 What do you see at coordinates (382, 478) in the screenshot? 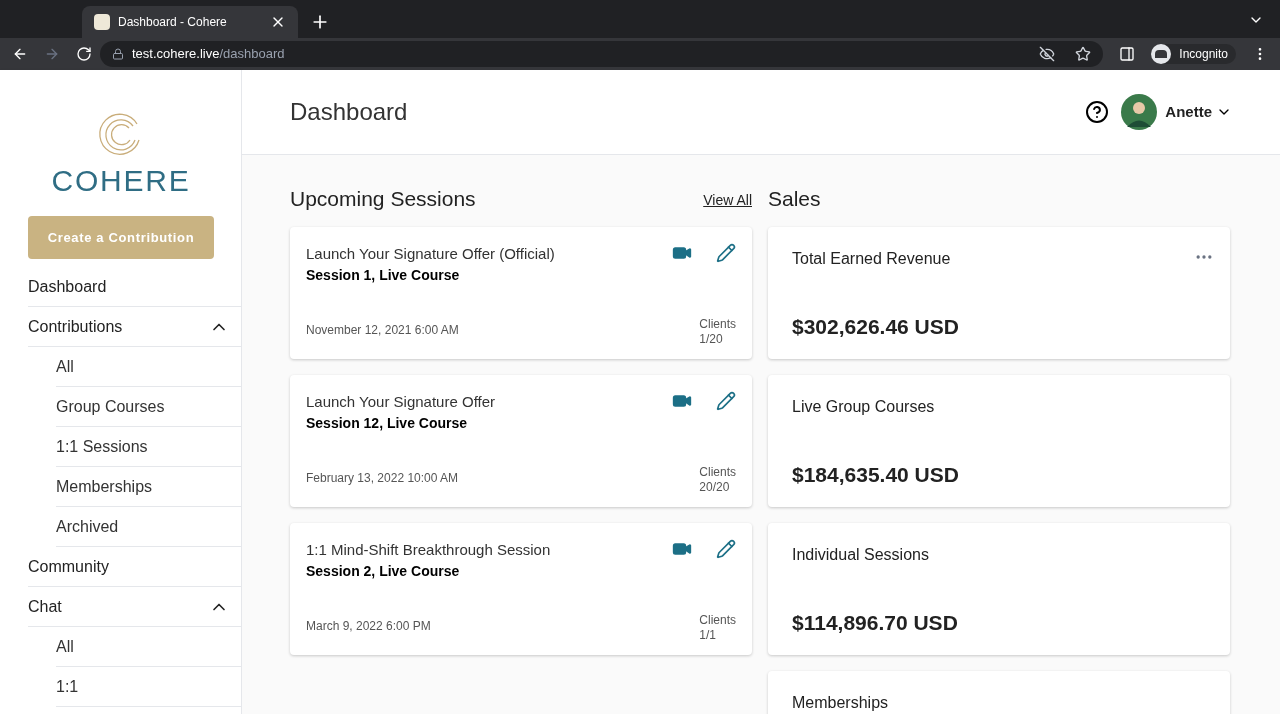
I see `session-date: February 13, 2022 10:00 AM` at bounding box center [382, 478].